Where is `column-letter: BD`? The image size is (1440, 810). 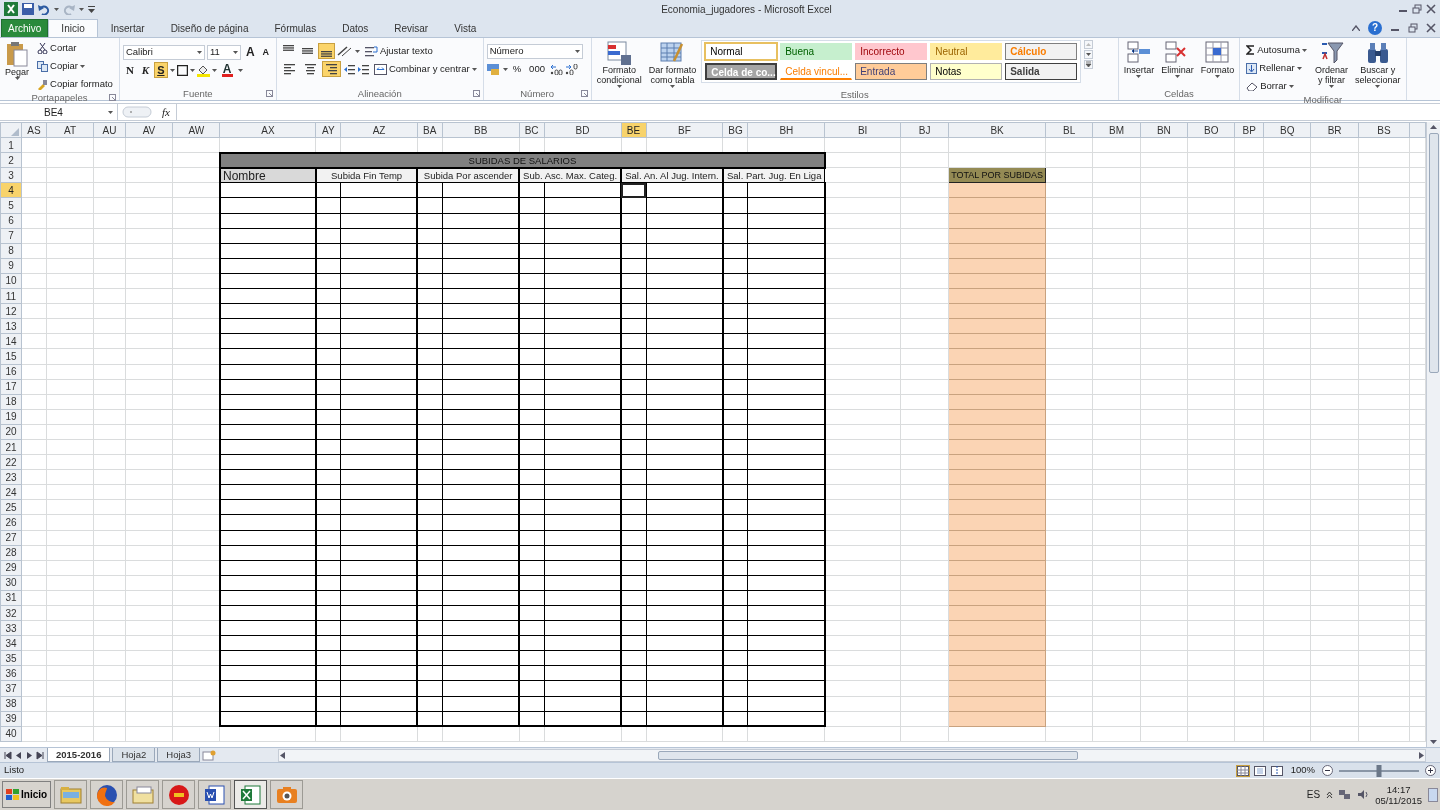
column-letter: BD is located at coordinates (583, 130).